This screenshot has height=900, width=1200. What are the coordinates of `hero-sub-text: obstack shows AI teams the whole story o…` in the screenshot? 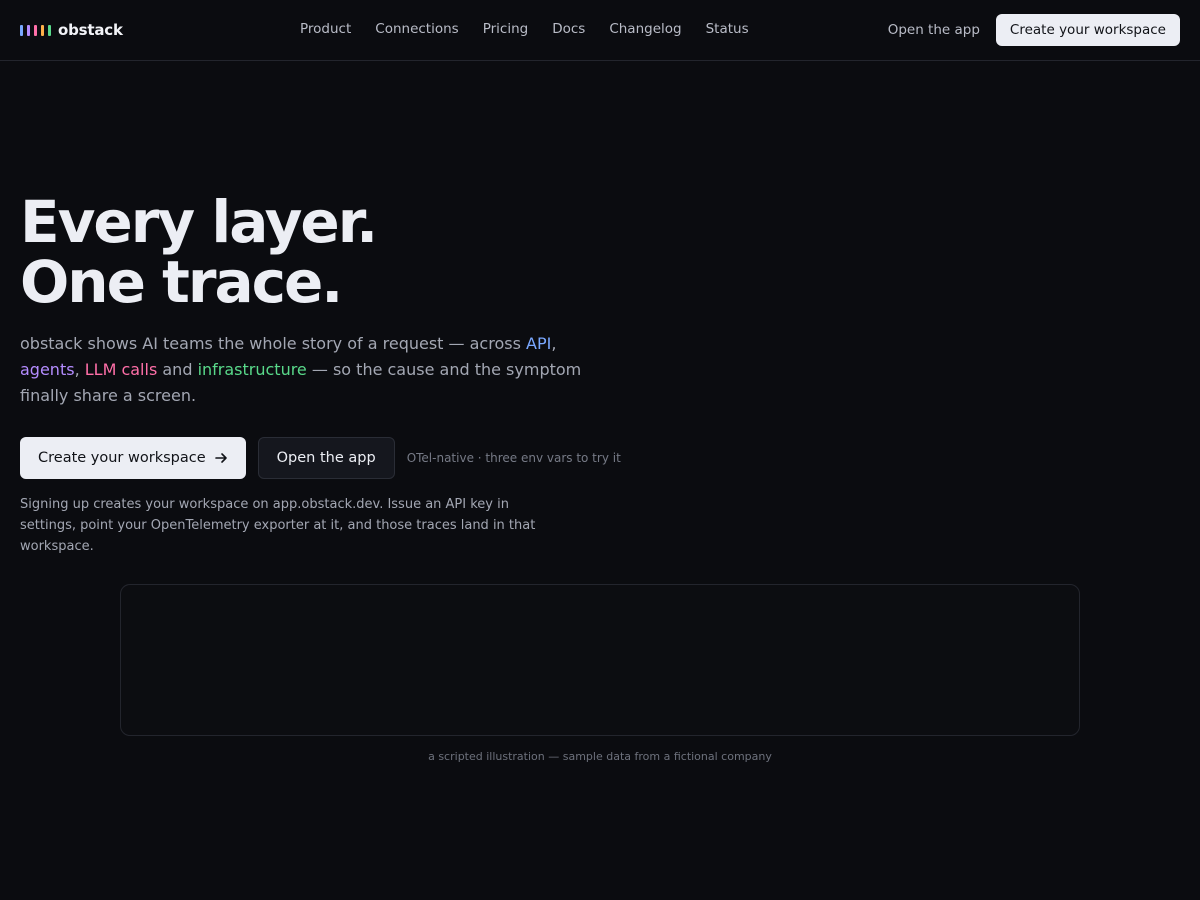 It's located at (273, 343).